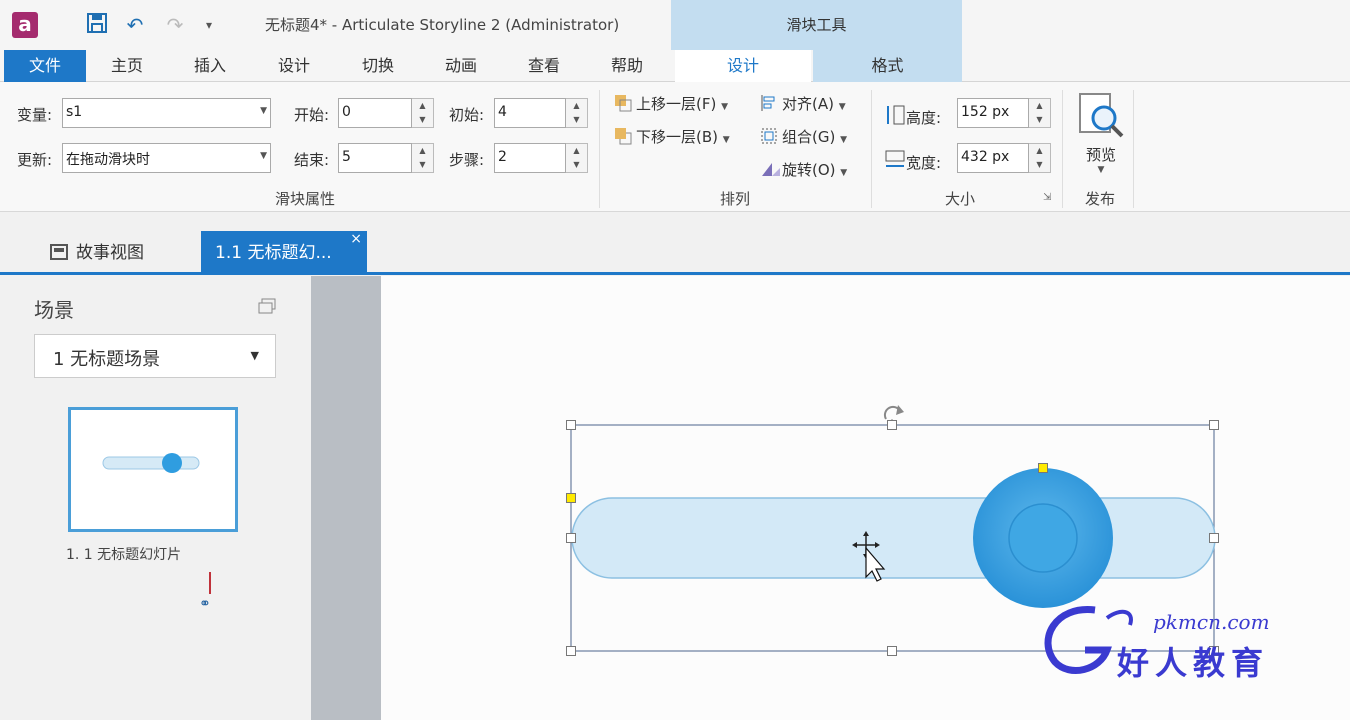 Image resolution: width=1350 pixels, height=720 pixels. I want to click on close-icon: ×, so click(356, 239).